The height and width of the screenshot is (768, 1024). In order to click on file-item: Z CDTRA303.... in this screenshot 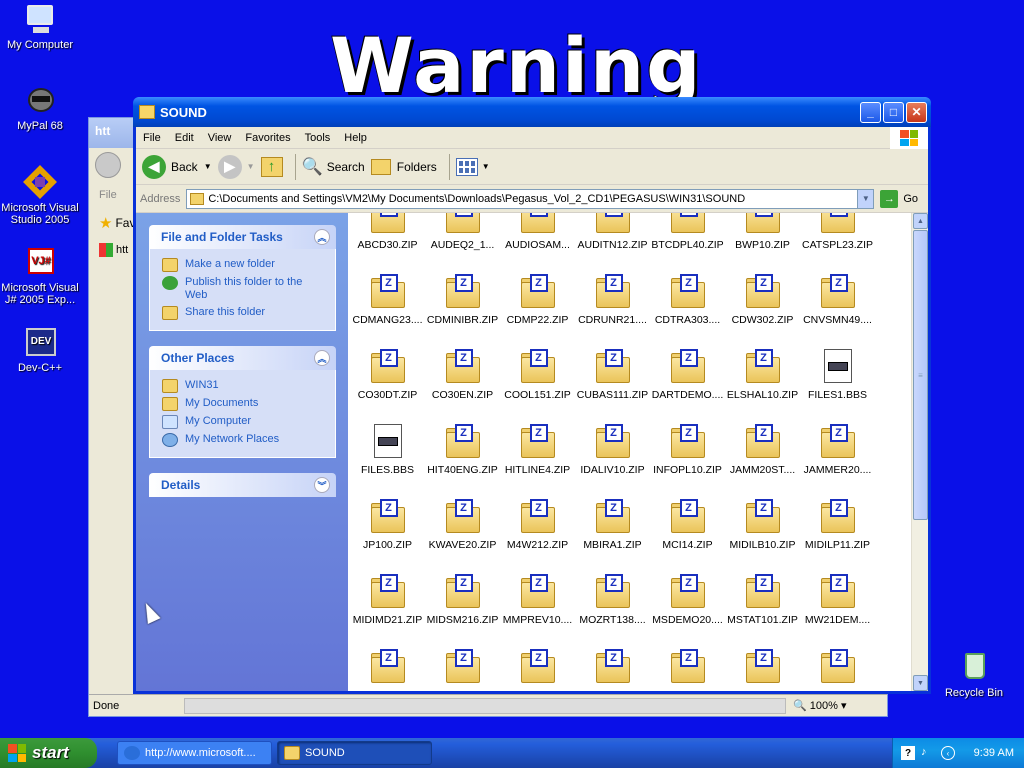, I will do `click(687, 309)`.